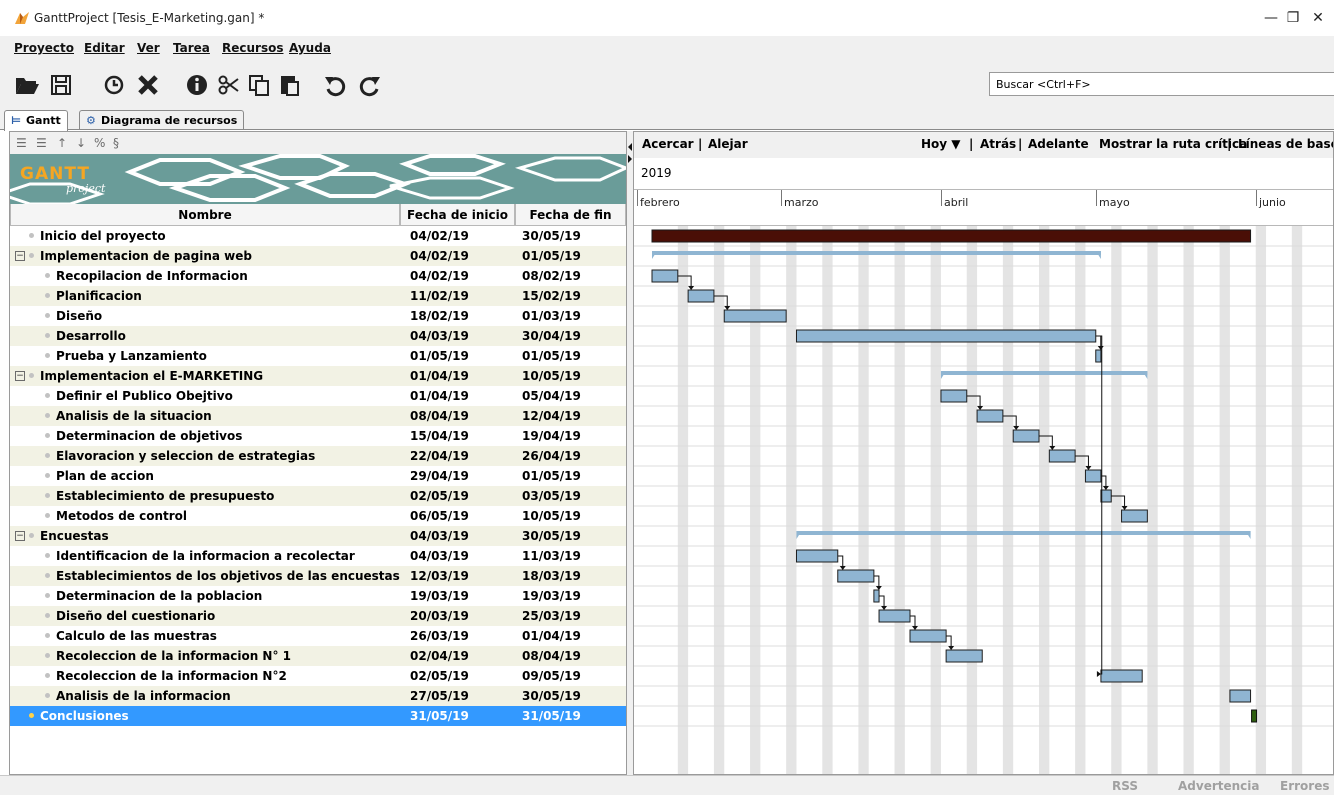 The height and width of the screenshot is (795, 1334). I want to click on task-row: Plan de accion 29/04/19 01/05/19, so click(318, 476).